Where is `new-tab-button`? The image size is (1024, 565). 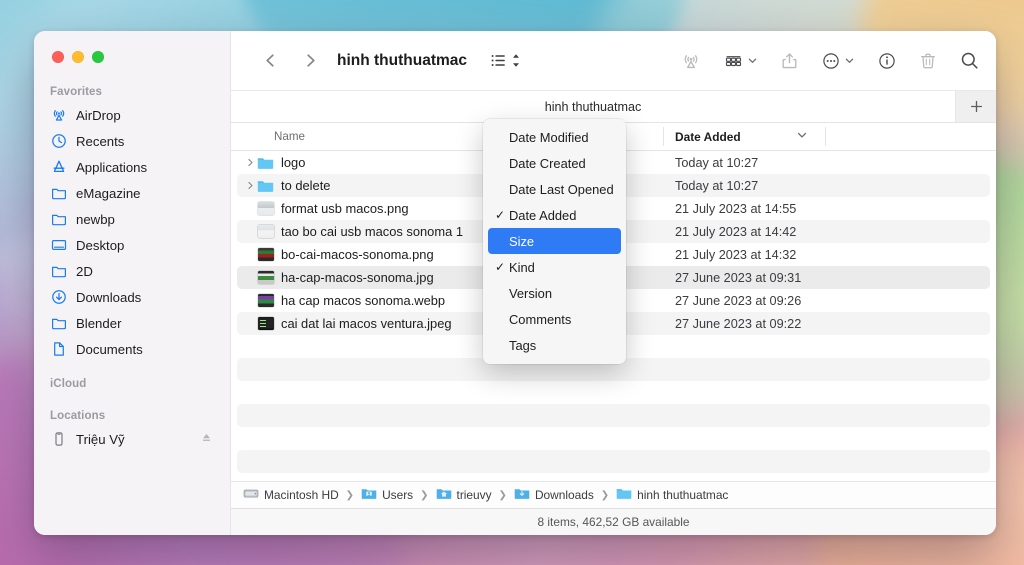 new-tab-button is located at coordinates (976, 106).